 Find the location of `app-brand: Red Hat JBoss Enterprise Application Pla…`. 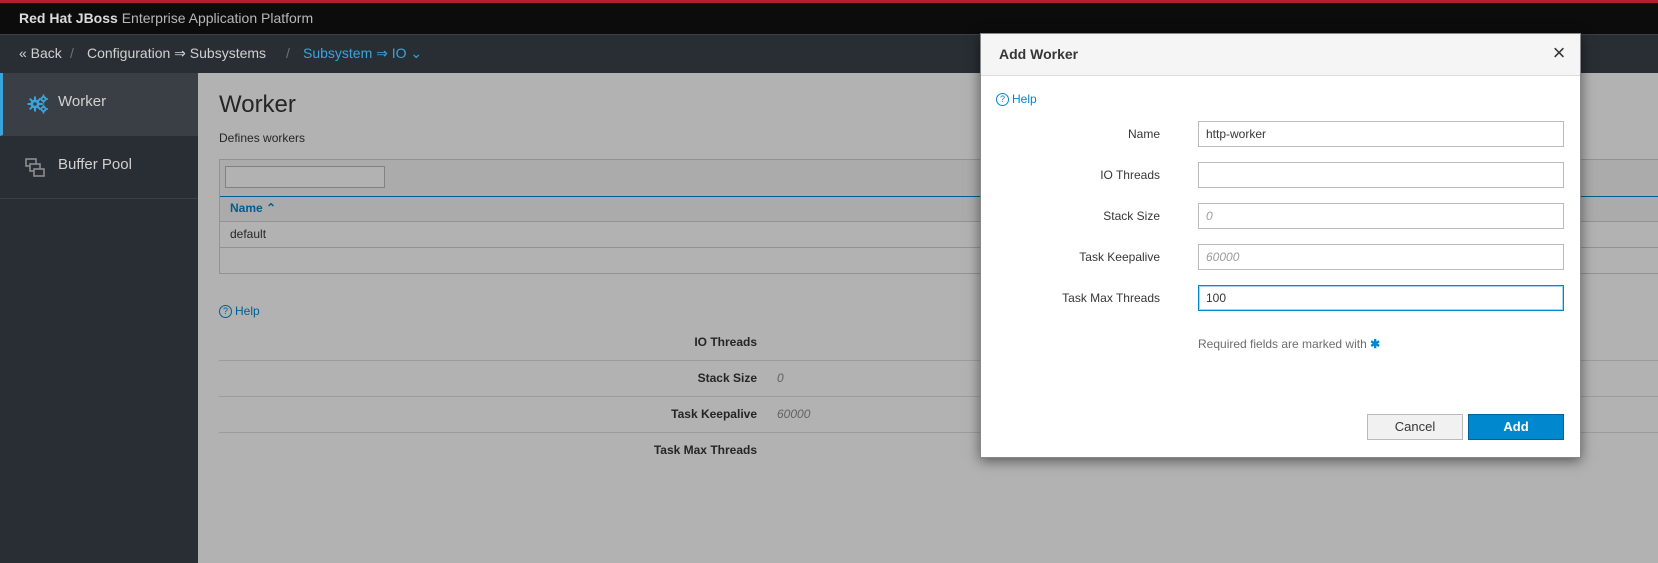

app-brand: Red Hat JBoss Enterprise Application Pla… is located at coordinates (166, 18).